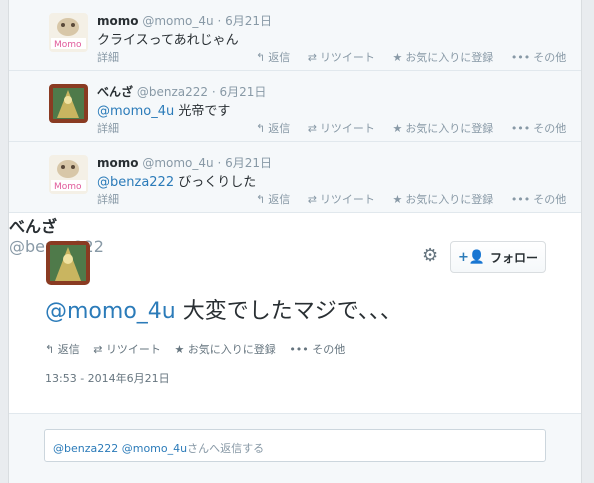 The height and width of the screenshot is (483, 594). What do you see at coordinates (498, 257) in the screenshot?
I see `follow-button: +👤 フォロー` at bounding box center [498, 257].